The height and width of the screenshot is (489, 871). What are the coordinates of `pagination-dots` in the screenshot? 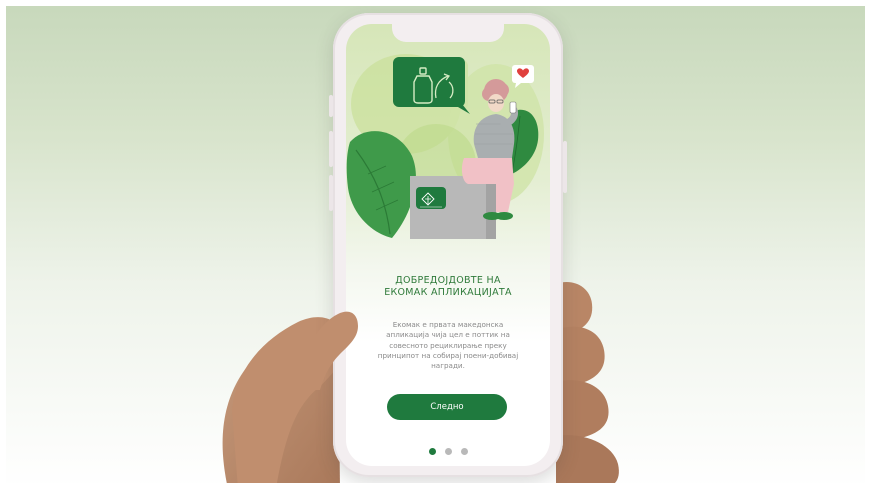 It's located at (448, 451).